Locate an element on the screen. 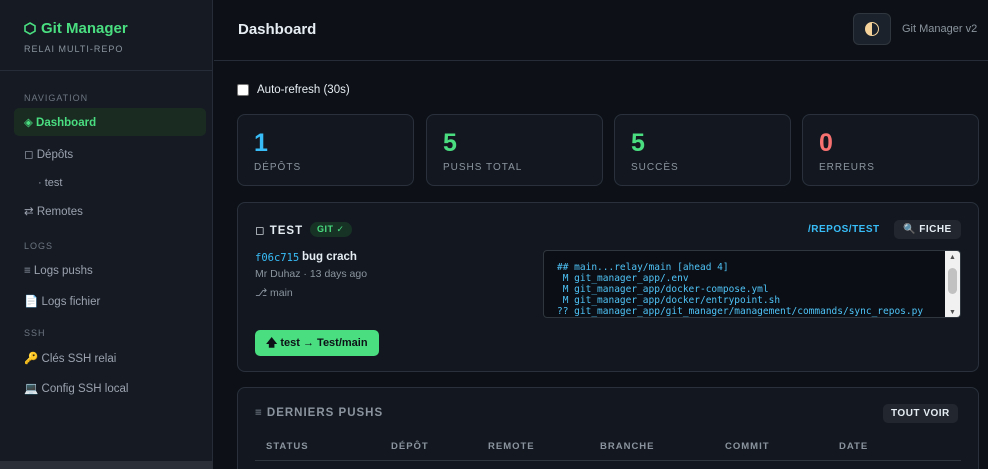  recent-pushes-title: ≡ DERNIERS PUSHS is located at coordinates (319, 413).